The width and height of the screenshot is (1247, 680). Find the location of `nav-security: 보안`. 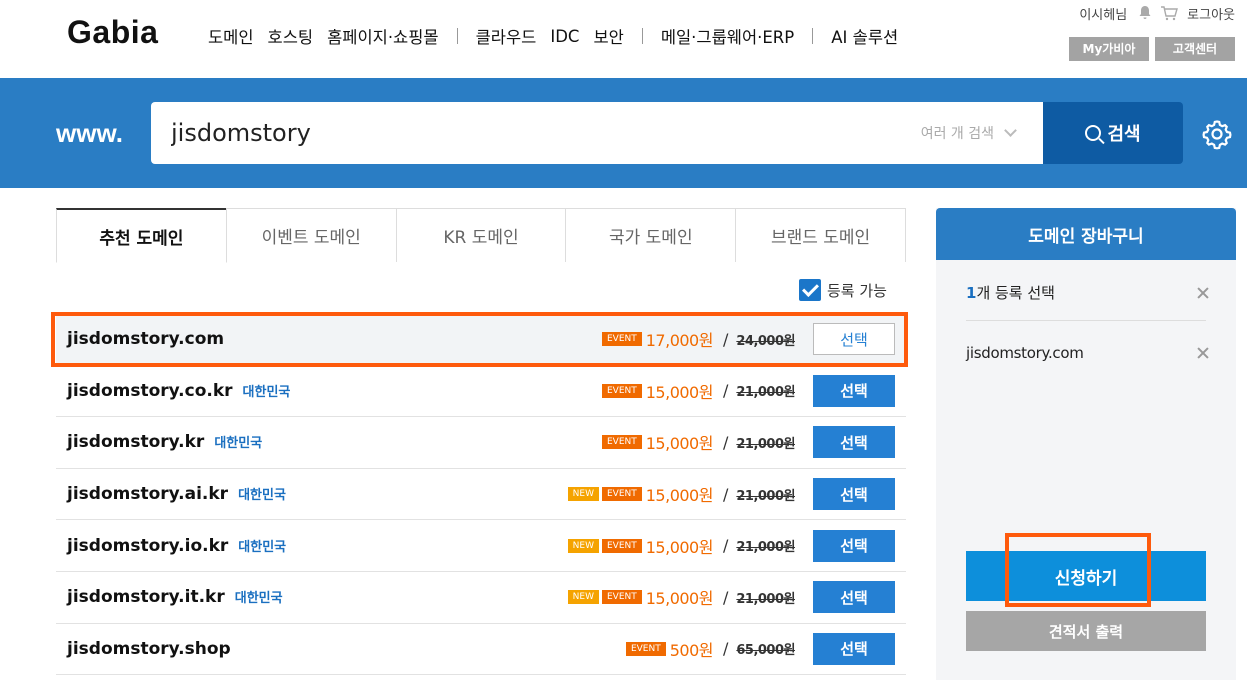

nav-security: 보안 is located at coordinates (608, 36).